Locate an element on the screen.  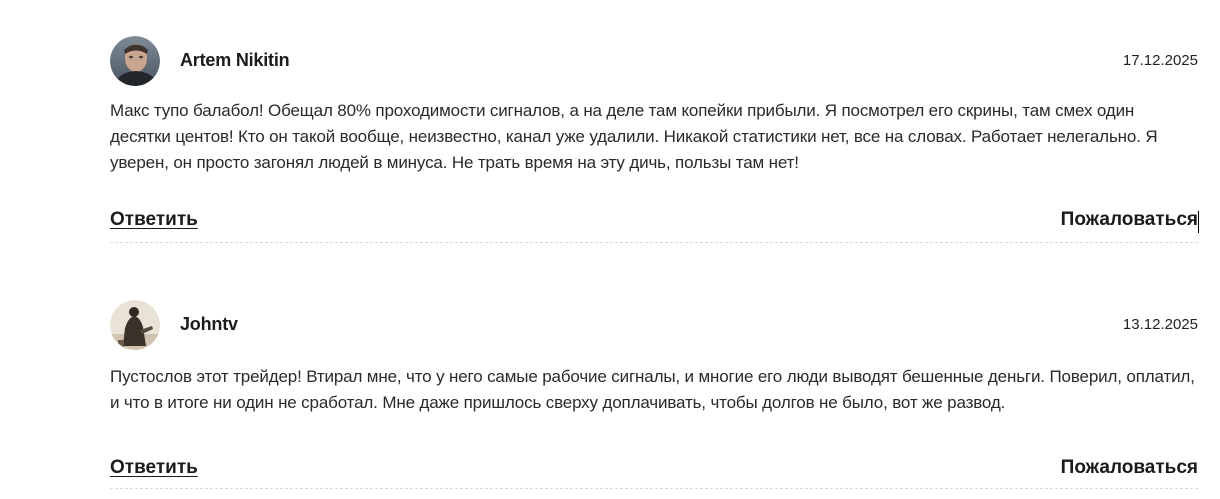
comment-author: Artem Nikitin is located at coordinates (235, 60).